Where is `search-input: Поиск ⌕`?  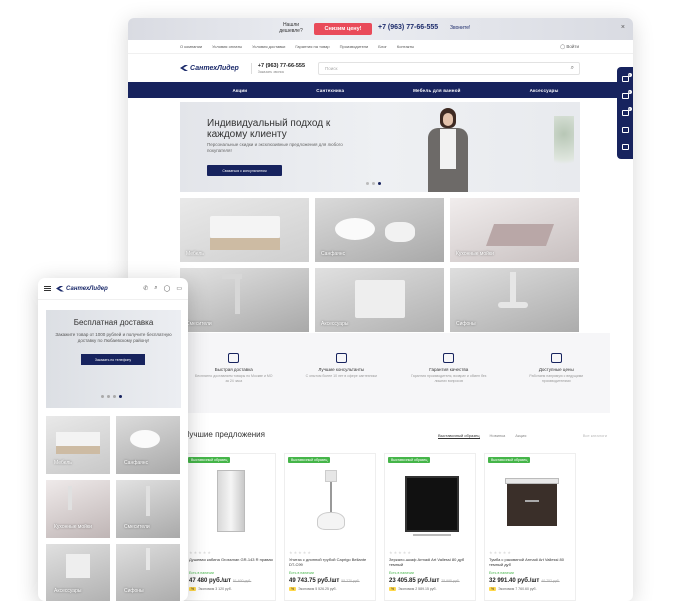 search-input: Поиск ⌕ is located at coordinates (449, 68).